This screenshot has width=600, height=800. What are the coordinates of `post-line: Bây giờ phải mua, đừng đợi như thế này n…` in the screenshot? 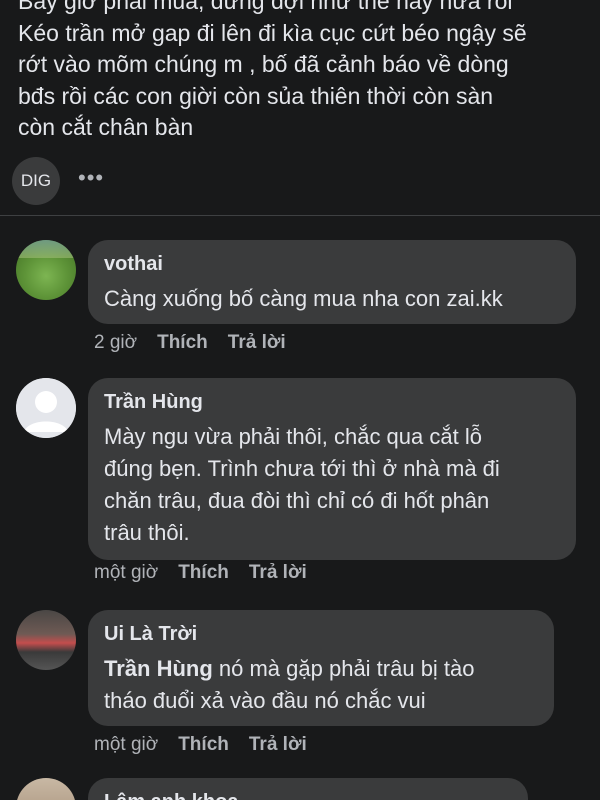 It's located at (265, 7).